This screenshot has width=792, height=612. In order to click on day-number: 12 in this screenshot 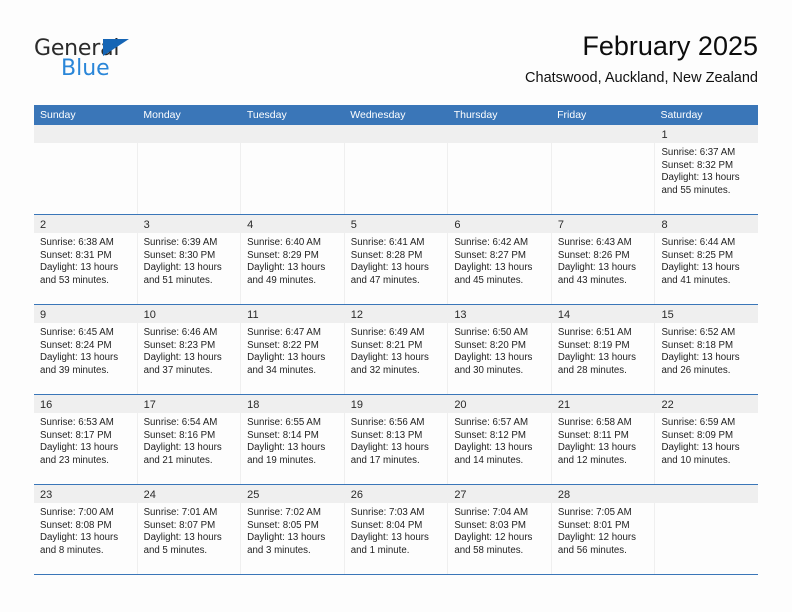, I will do `click(356, 315)`.